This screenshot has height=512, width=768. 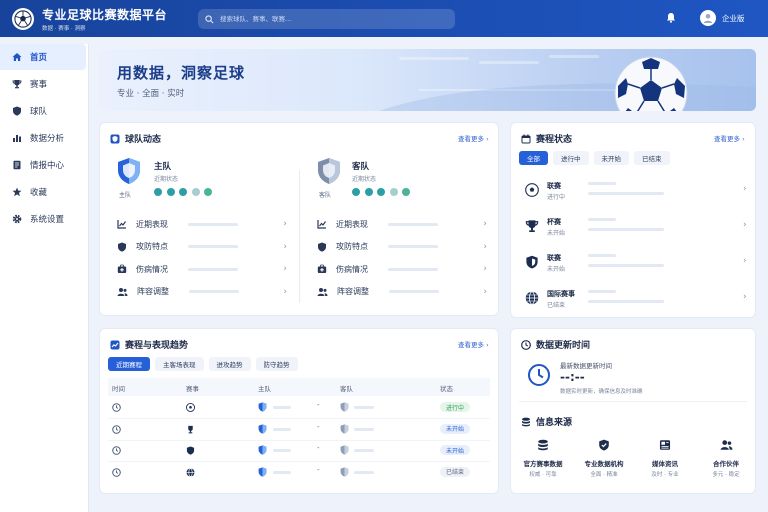 I want to click on sidebar-item-settings: 系统设置, so click(x=43, y=219).